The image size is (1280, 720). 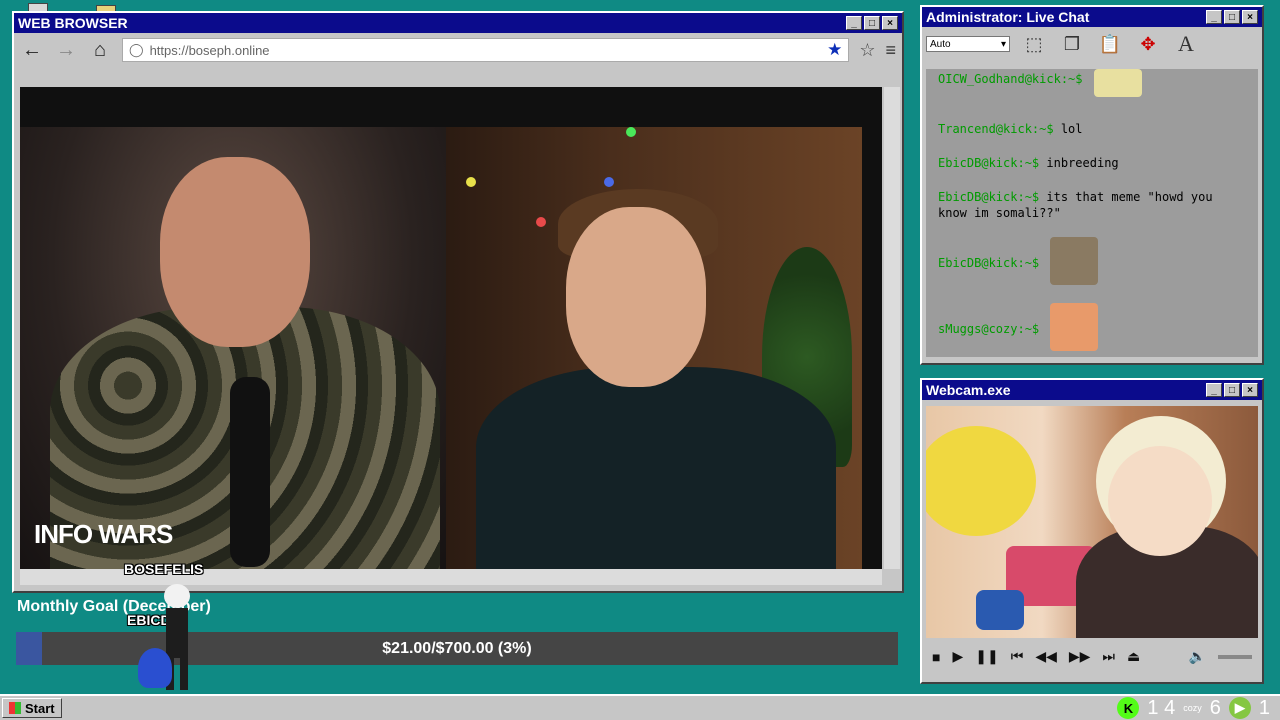 What do you see at coordinates (1148, 44) in the screenshot?
I see `move-icon: ✥` at bounding box center [1148, 44].